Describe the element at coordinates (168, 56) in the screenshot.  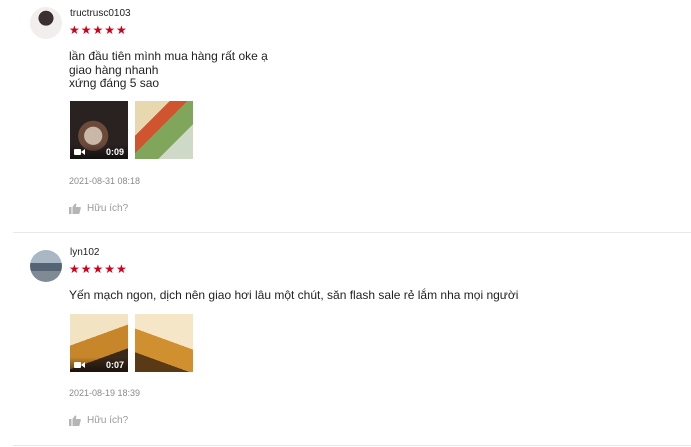
I see `comment-line: lần đầu tiên mình mua hàng rất oke ạ` at that location.